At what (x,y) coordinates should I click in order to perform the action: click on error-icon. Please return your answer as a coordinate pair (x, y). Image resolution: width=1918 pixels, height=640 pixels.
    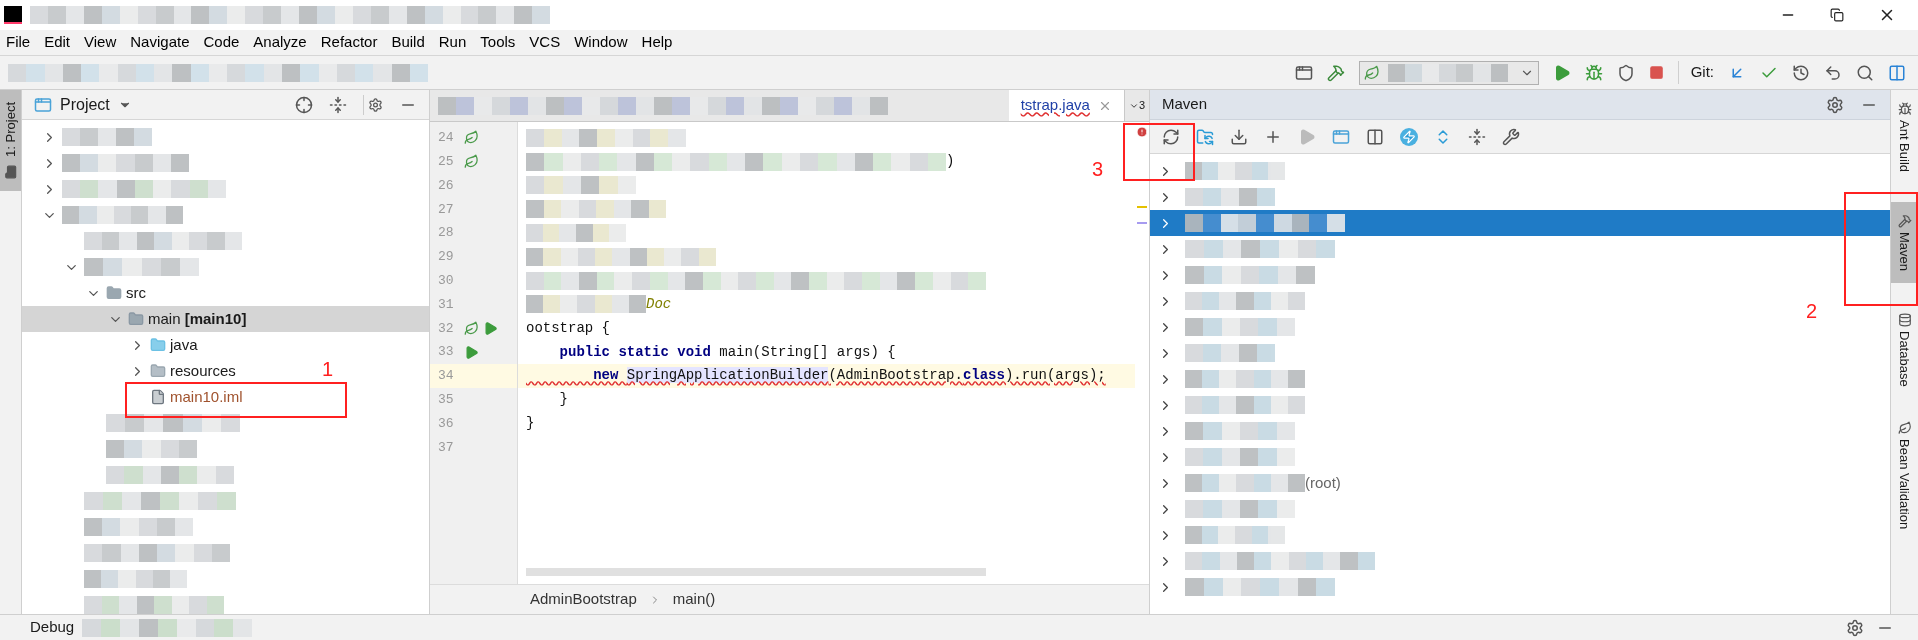
    Looking at the image, I should click on (1142, 132).